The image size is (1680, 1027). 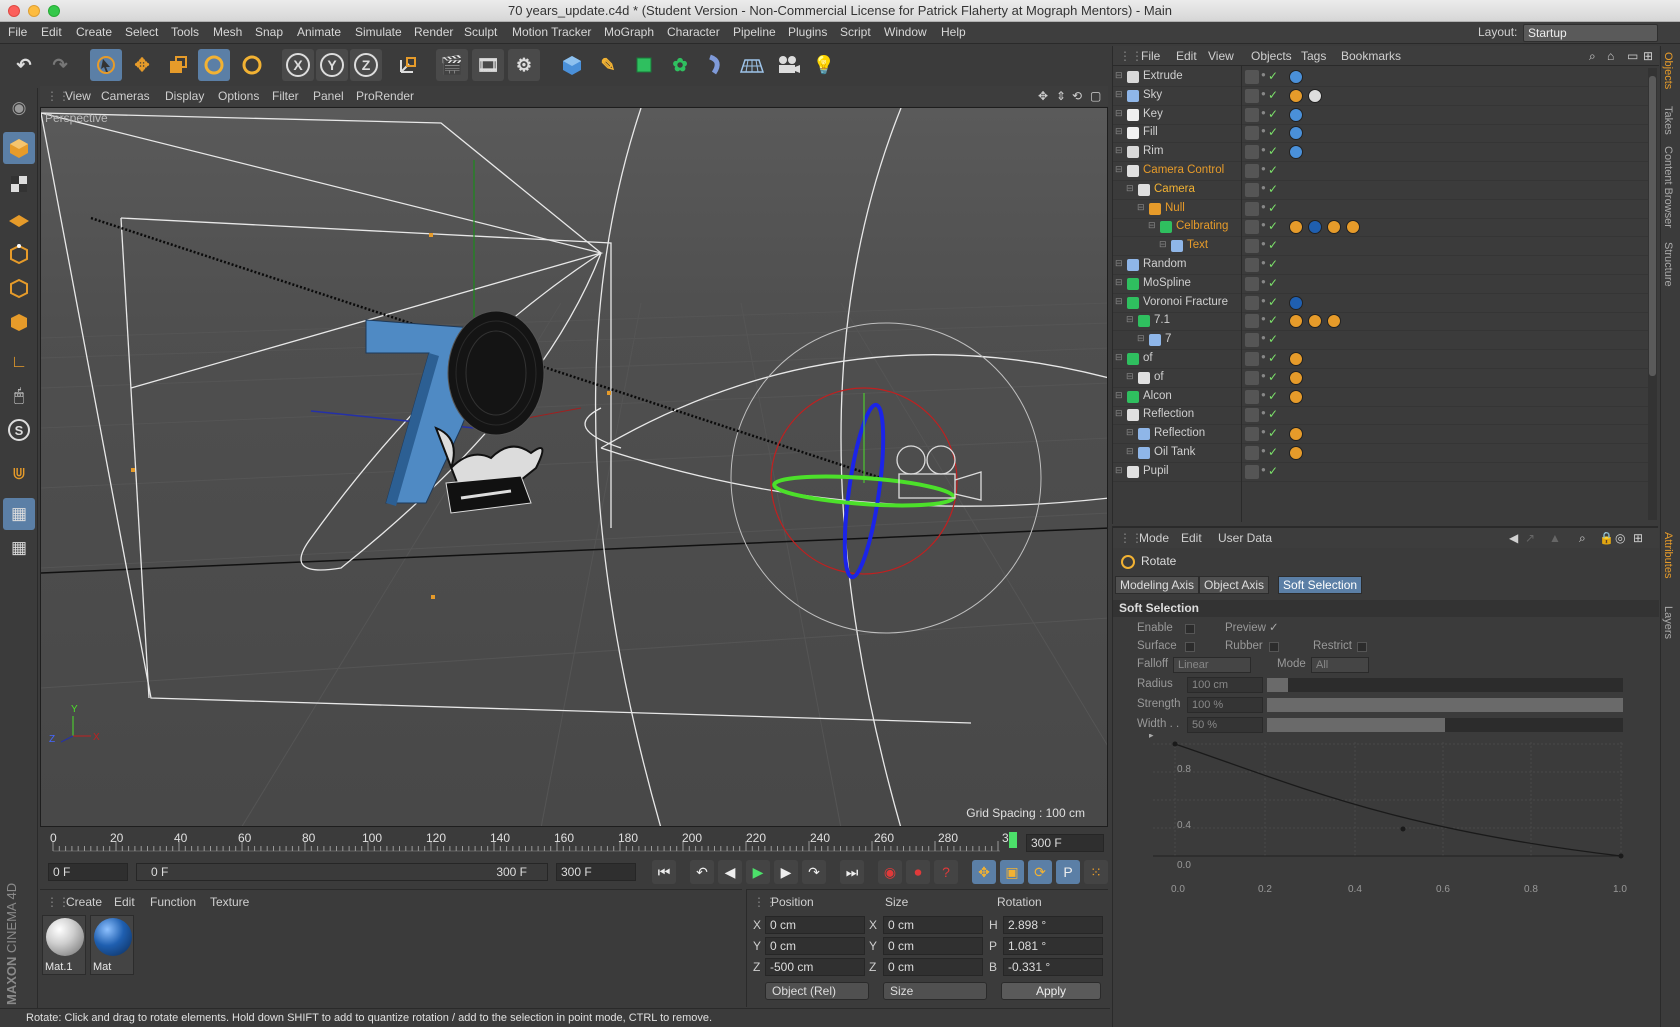 What do you see at coordinates (1380, 265) in the screenshot?
I see `object-row: ⊟ Random ● ✓` at bounding box center [1380, 265].